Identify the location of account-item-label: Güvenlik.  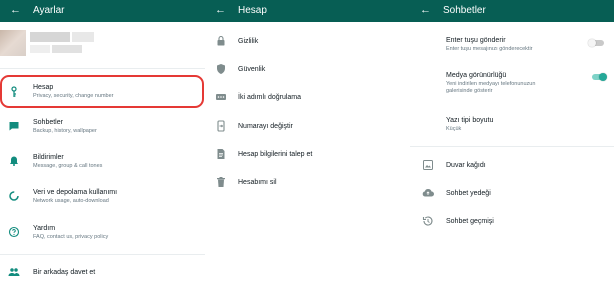
(252, 69).